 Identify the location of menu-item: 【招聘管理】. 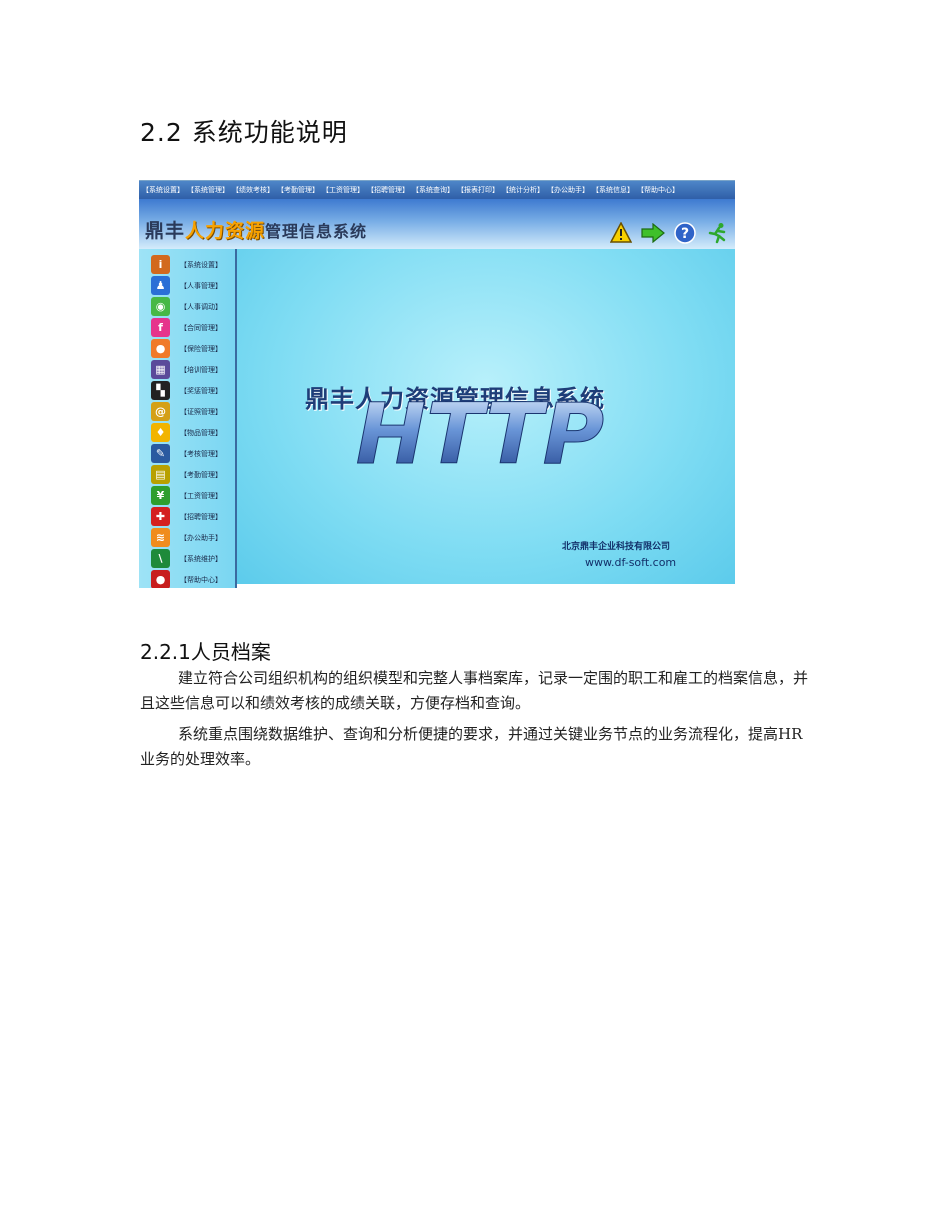
(388, 190).